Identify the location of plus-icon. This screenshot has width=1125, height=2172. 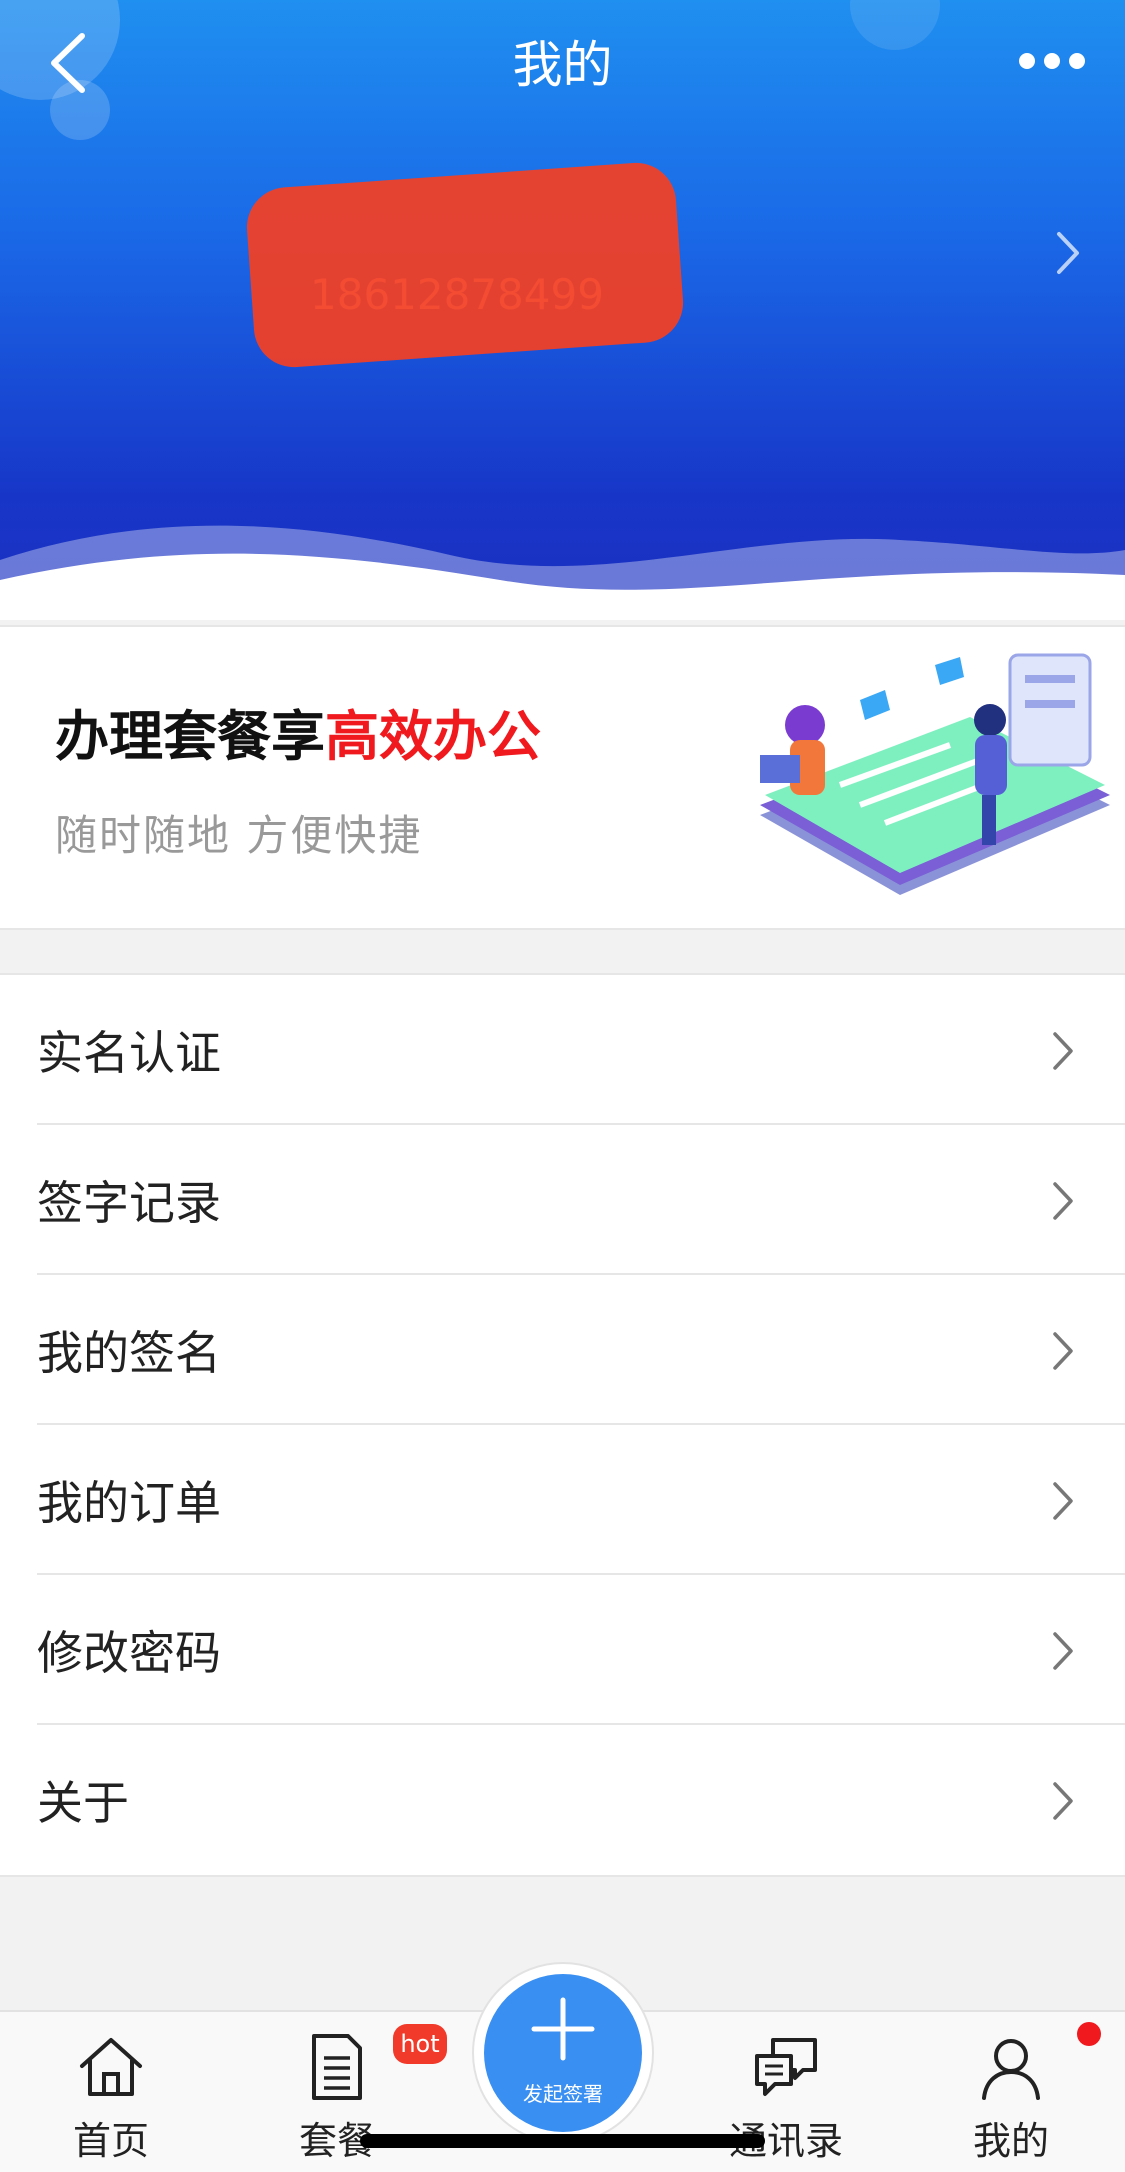
(563, 2029).